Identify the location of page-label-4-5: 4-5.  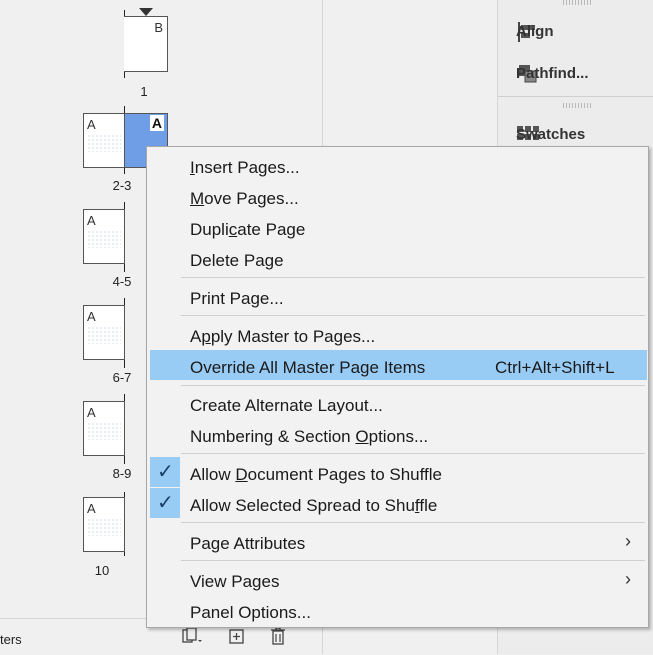
(122, 281).